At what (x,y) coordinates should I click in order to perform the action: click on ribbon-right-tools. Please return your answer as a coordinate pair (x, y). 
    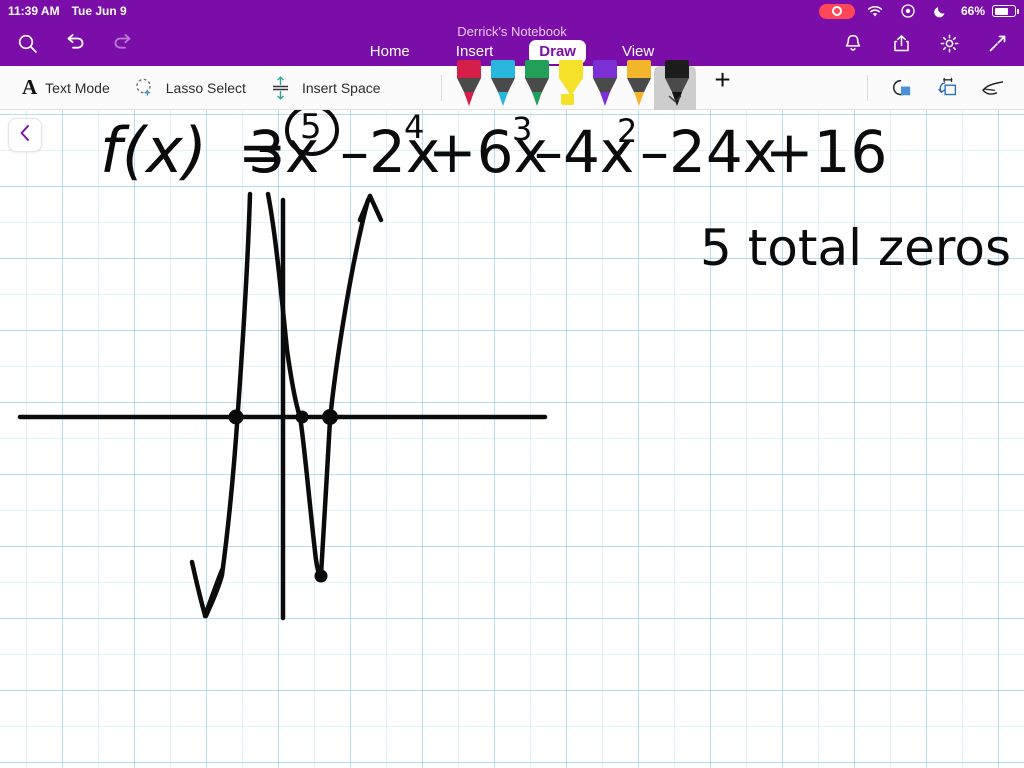
    Looking at the image, I should click on (936, 87).